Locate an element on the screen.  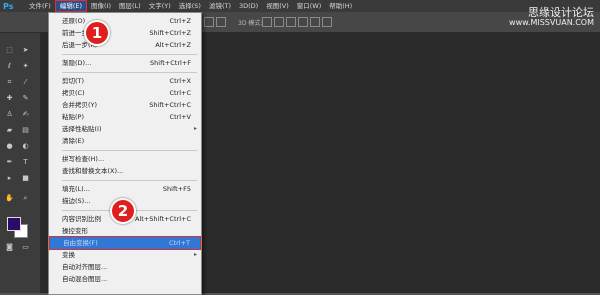
photoshop-logo: Ps is located at coordinates (8, 6).